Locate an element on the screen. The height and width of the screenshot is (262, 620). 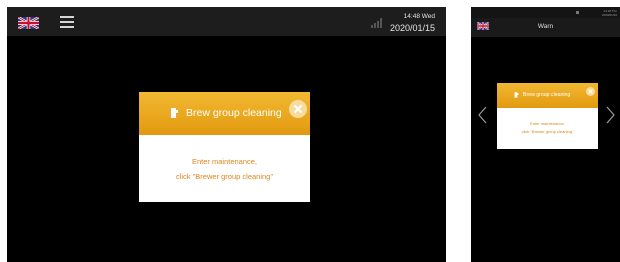
top-bar: 14:48 Wed 2020/01/15 is located at coordinates (226, 21).